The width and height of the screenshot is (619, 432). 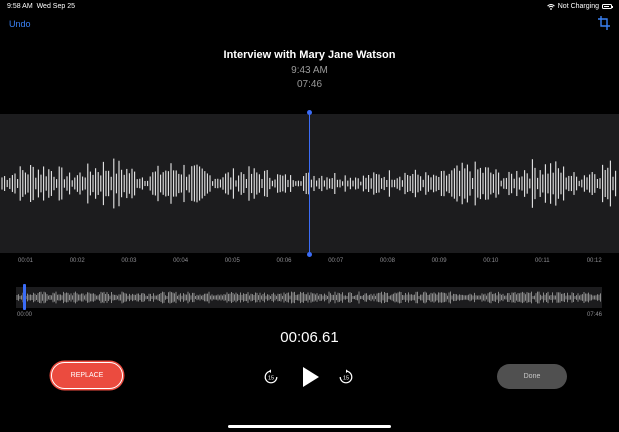 I want to click on overview-playhead-handle, so click(x=24, y=297).